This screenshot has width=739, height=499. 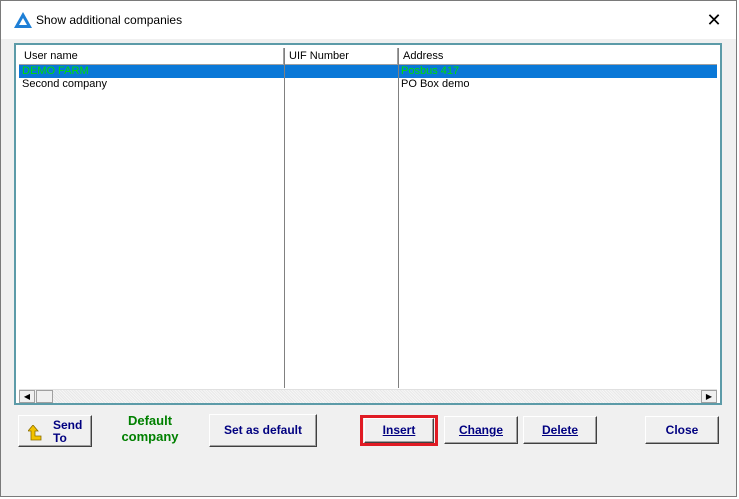 What do you see at coordinates (557, 56) in the screenshot?
I see `column-header-address: Address` at bounding box center [557, 56].